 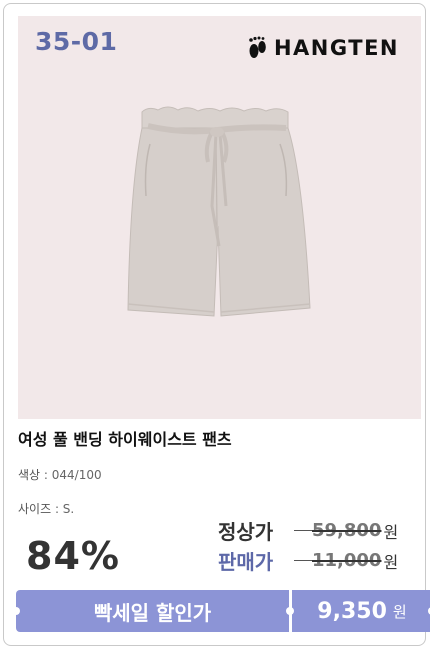 I want to click on regular-price-value: 59,800, so click(x=347, y=530).